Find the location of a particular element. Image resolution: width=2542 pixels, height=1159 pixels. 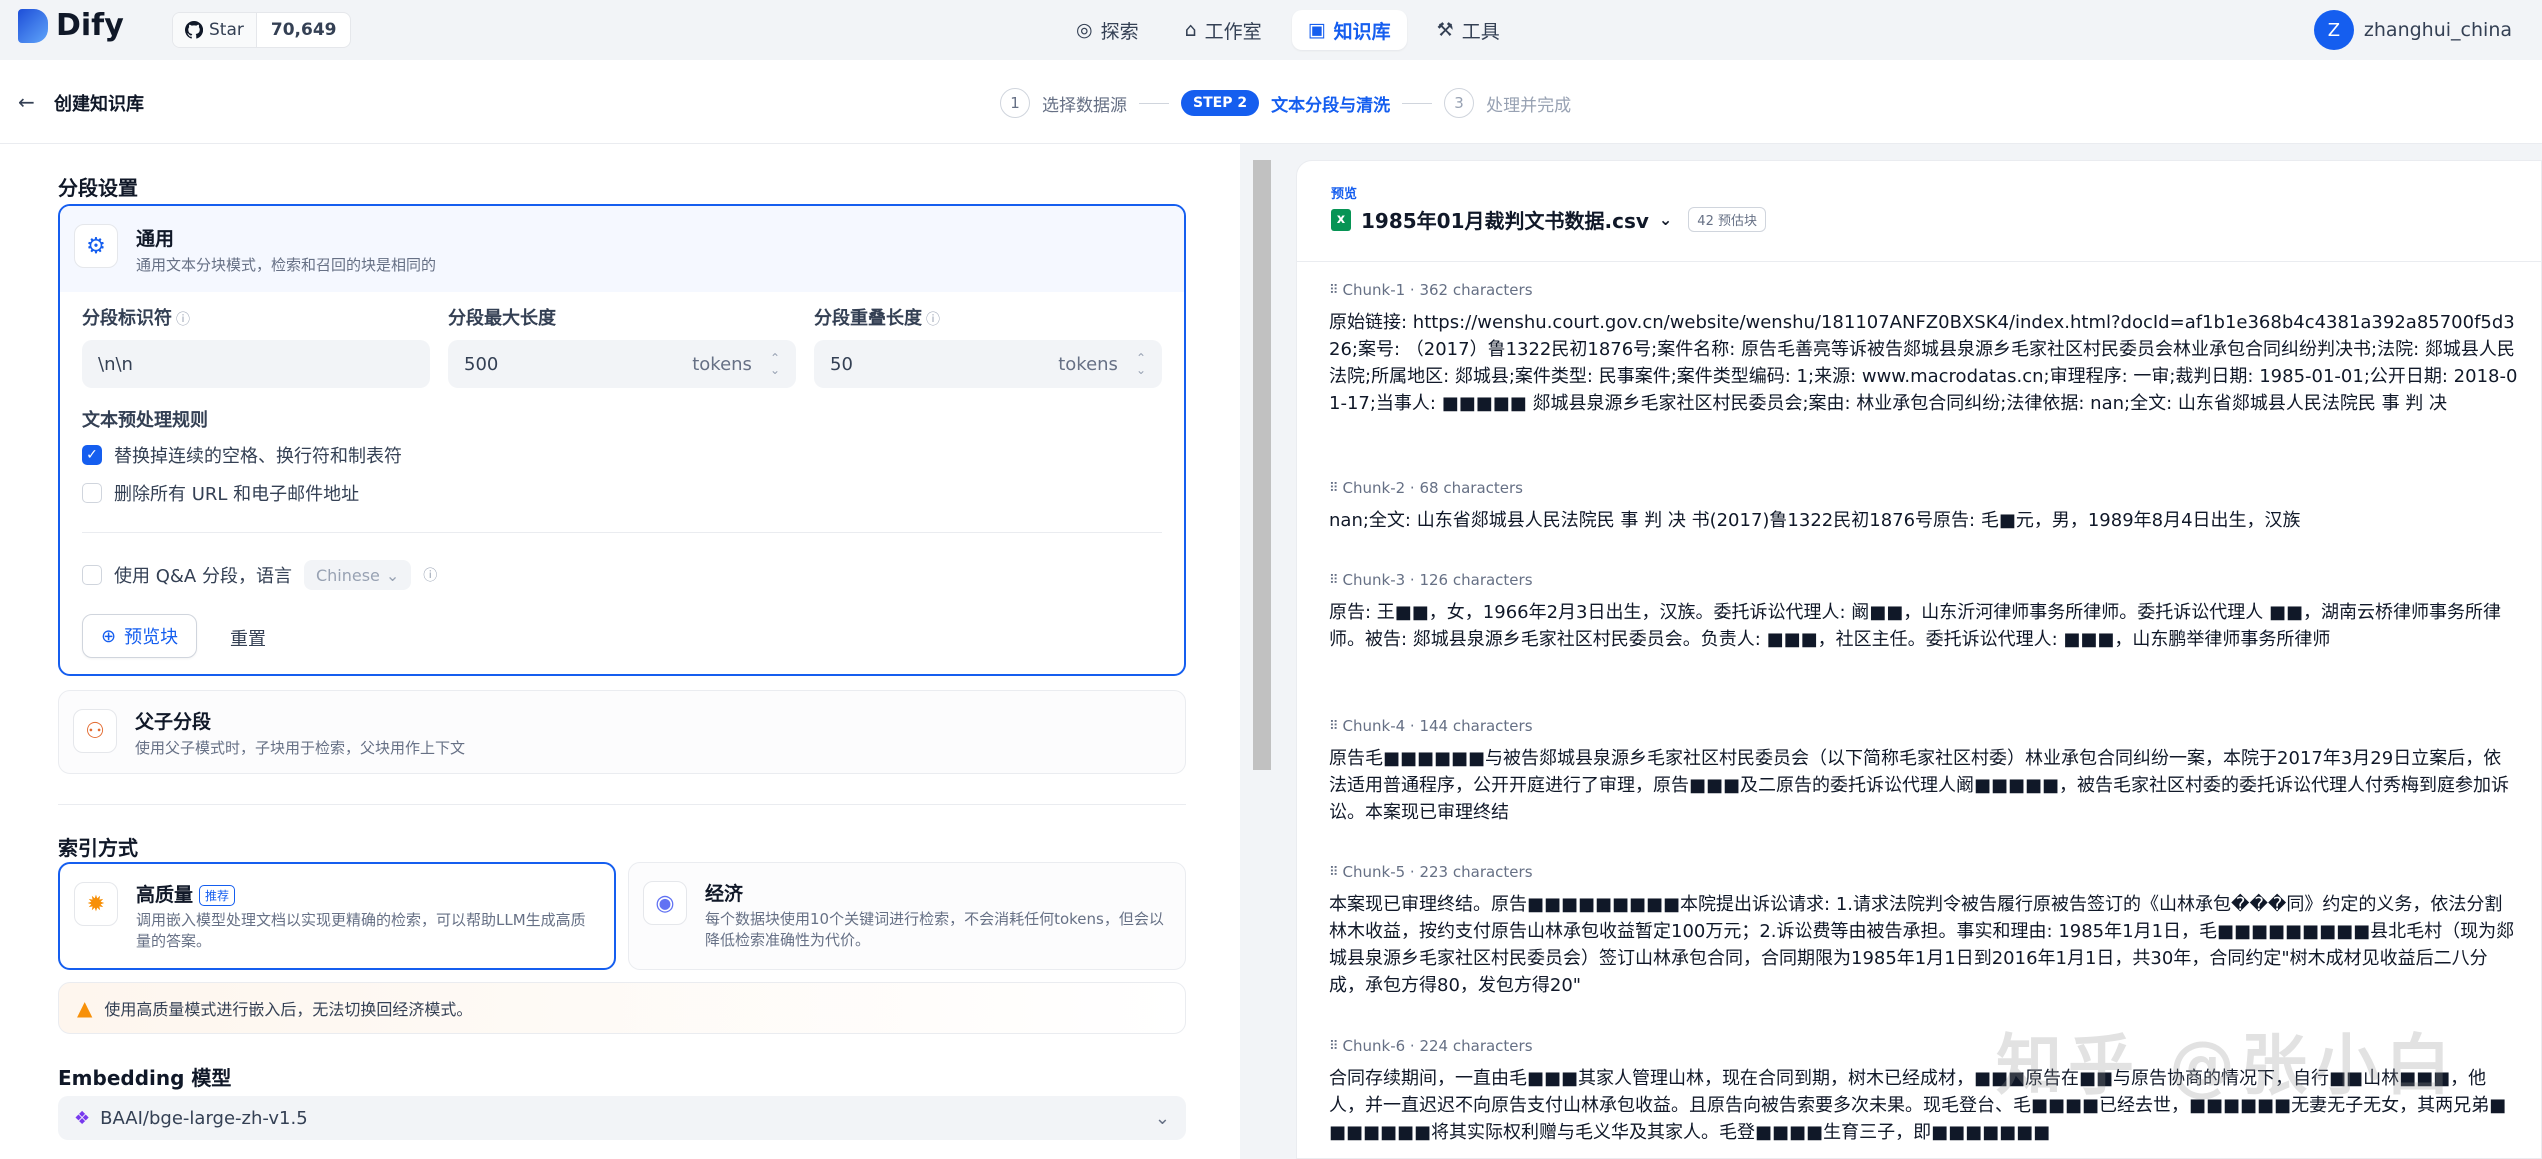

step-2-badge: STEP 2 is located at coordinates (1220, 103).